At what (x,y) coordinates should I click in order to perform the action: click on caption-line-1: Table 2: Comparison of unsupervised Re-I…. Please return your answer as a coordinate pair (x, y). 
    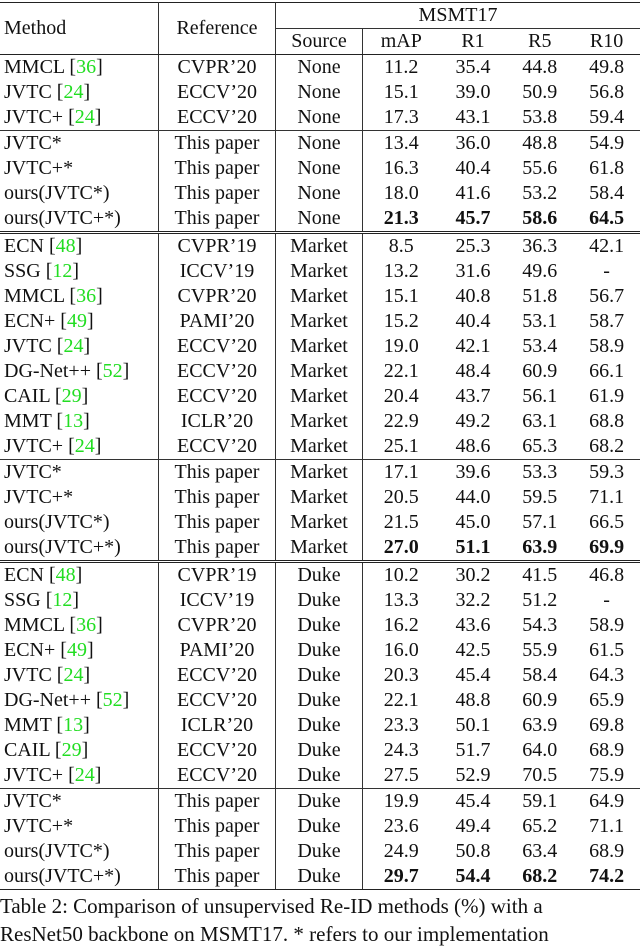
    Looking at the image, I should click on (320, 906).